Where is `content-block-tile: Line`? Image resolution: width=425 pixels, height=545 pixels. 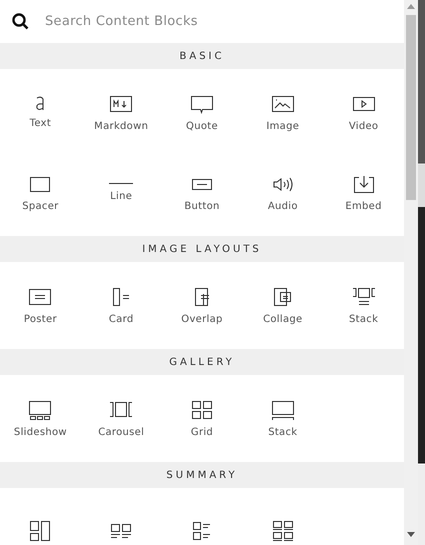
content-block-tile: Line is located at coordinates (121, 192).